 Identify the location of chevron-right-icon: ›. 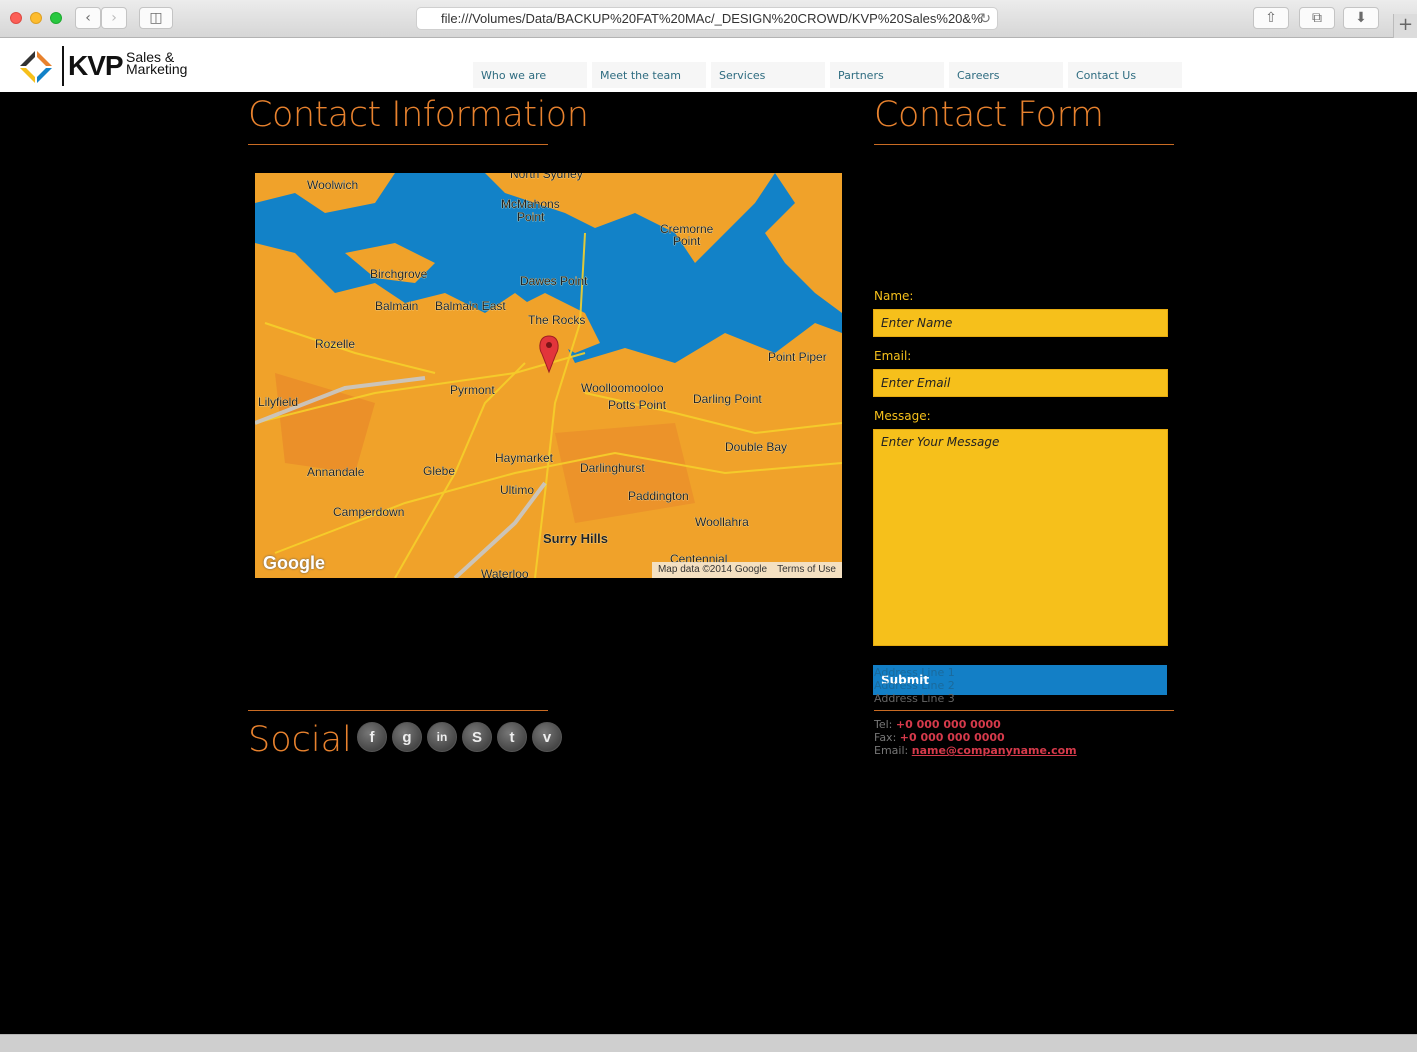
(114, 18).